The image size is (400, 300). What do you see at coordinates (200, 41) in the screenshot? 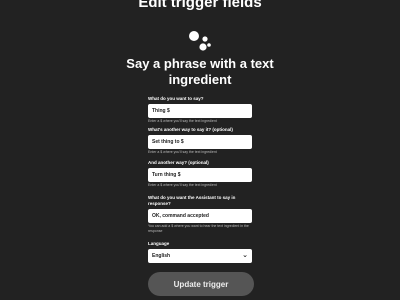
I see `google-assistant-icon` at bounding box center [200, 41].